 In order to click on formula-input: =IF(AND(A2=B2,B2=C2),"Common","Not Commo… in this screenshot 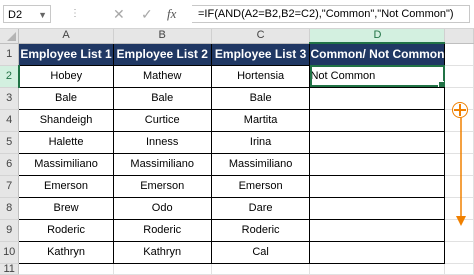, I will do `click(331, 14)`.